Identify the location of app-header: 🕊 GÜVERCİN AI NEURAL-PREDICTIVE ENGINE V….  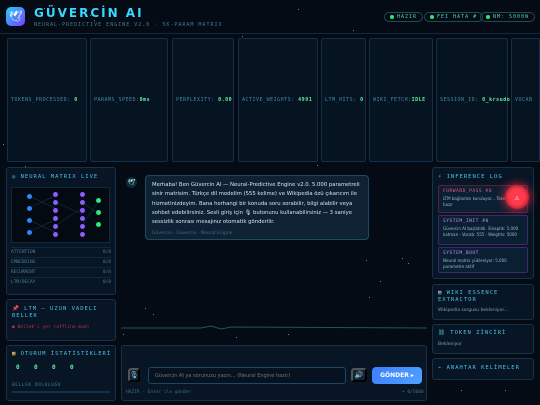
(270, 17).